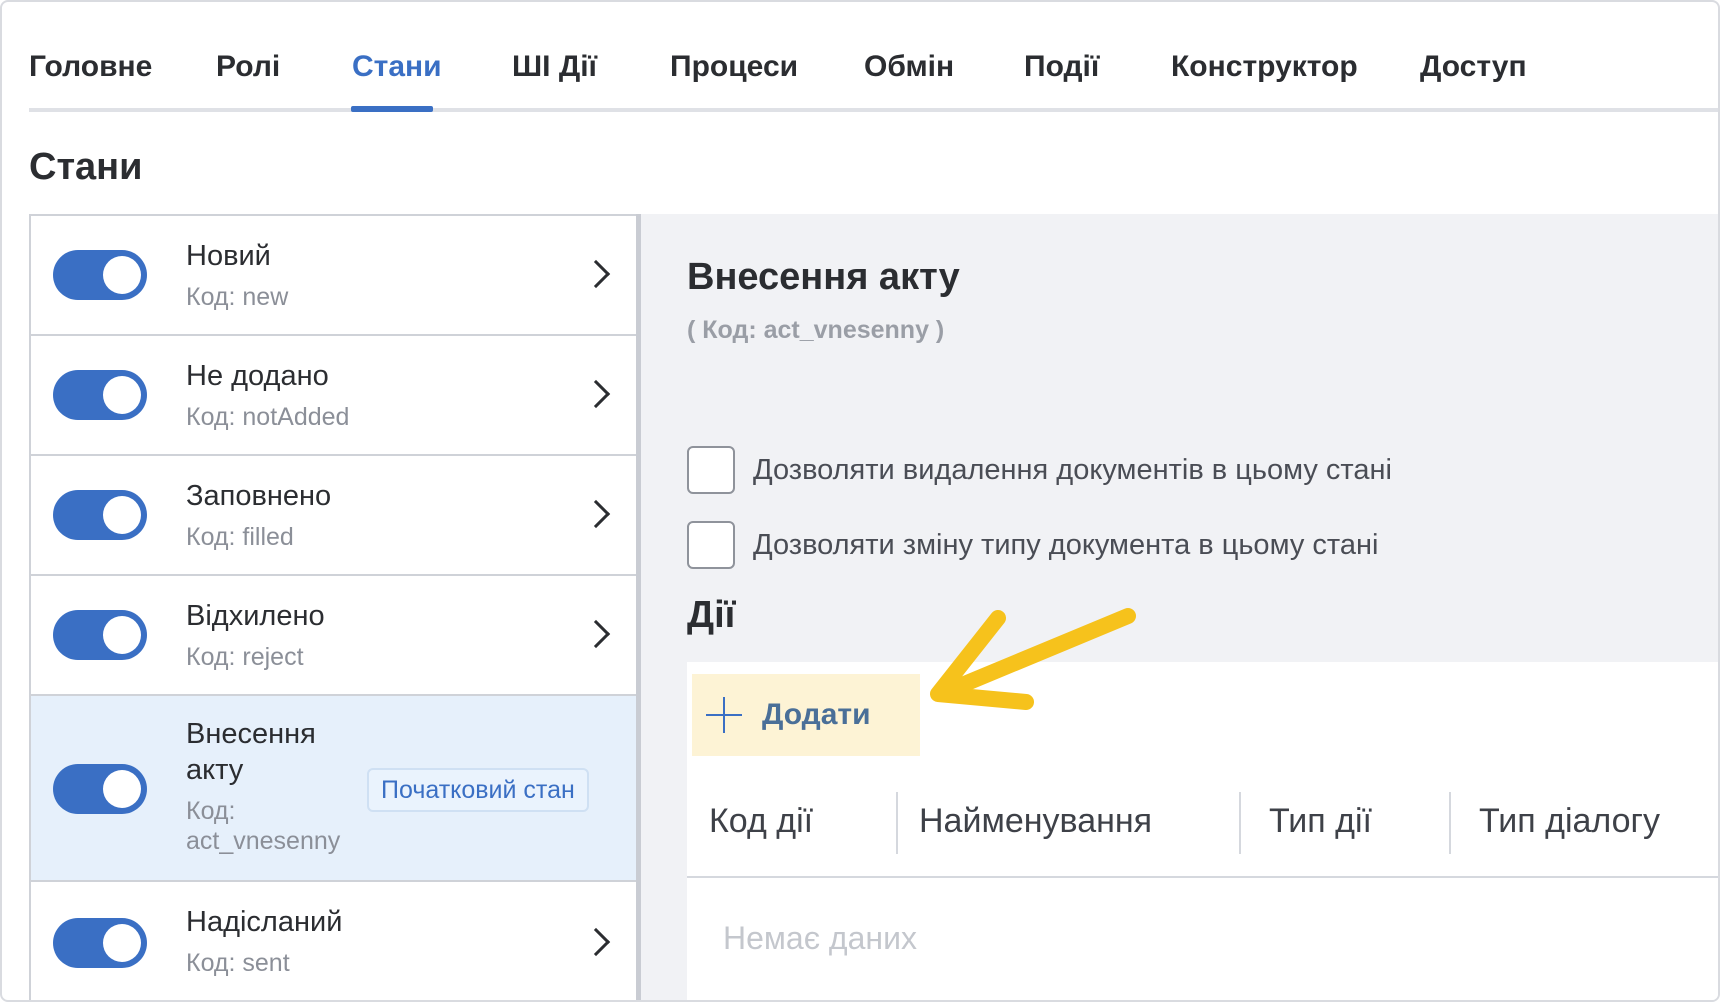 The width and height of the screenshot is (1720, 1002). What do you see at coordinates (255, 616) in the screenshot?
I see `state-name: Відхилено` at bounding box center [255, 616].